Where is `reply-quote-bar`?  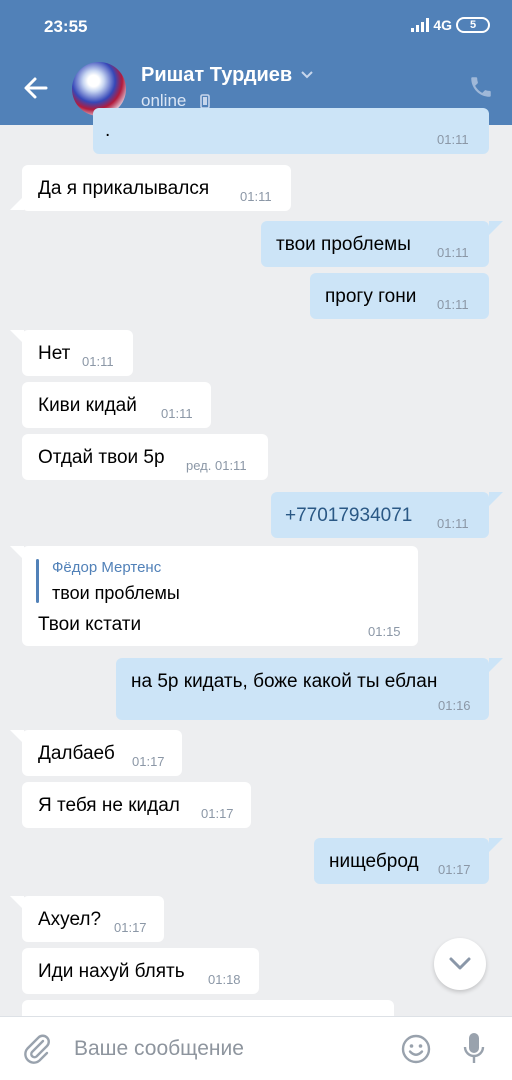 reply-quote-bar is located at coordinates (37, 581).